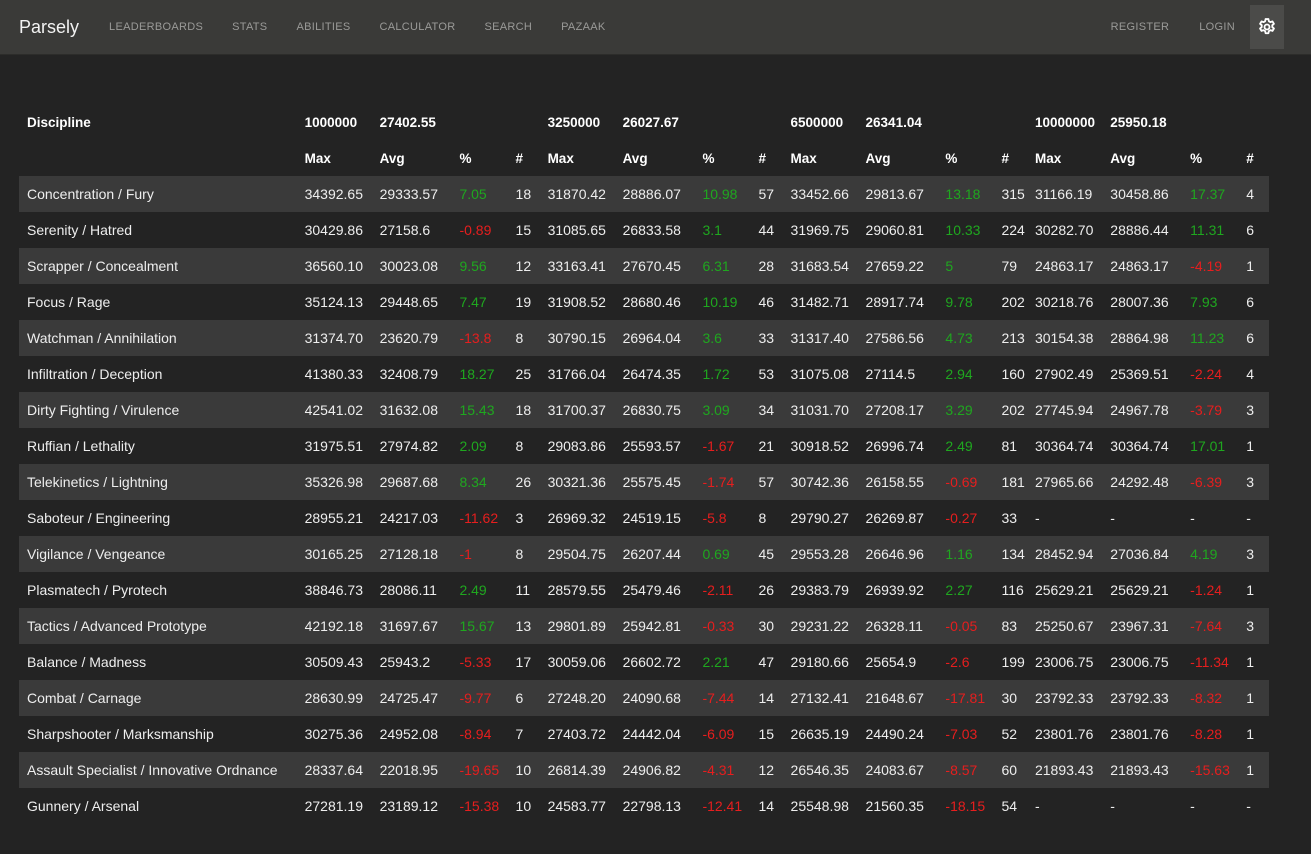 The width and height of the screenshot is (1311, 854). I want to click on avg-cell: 23792.33, so click(1139, 698).